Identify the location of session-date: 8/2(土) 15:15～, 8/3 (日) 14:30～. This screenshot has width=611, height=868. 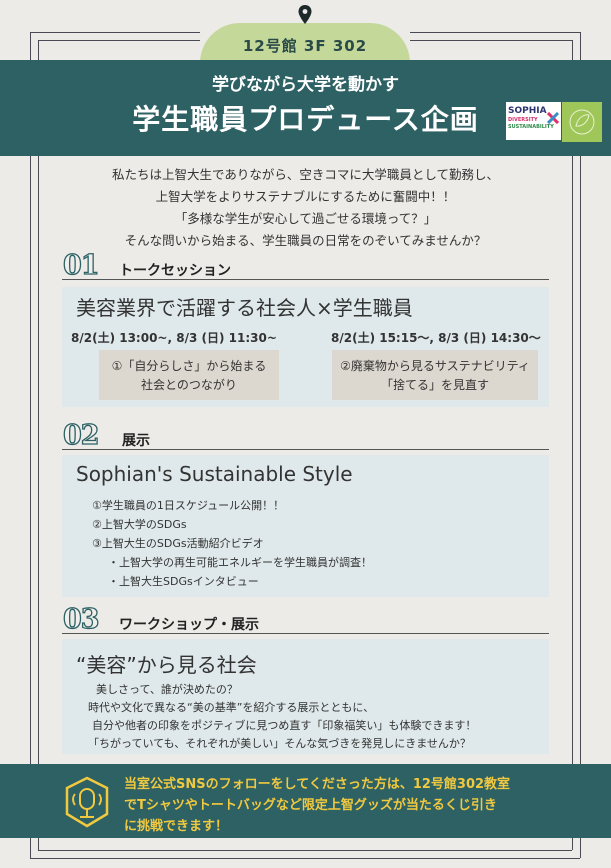
(436, 338).